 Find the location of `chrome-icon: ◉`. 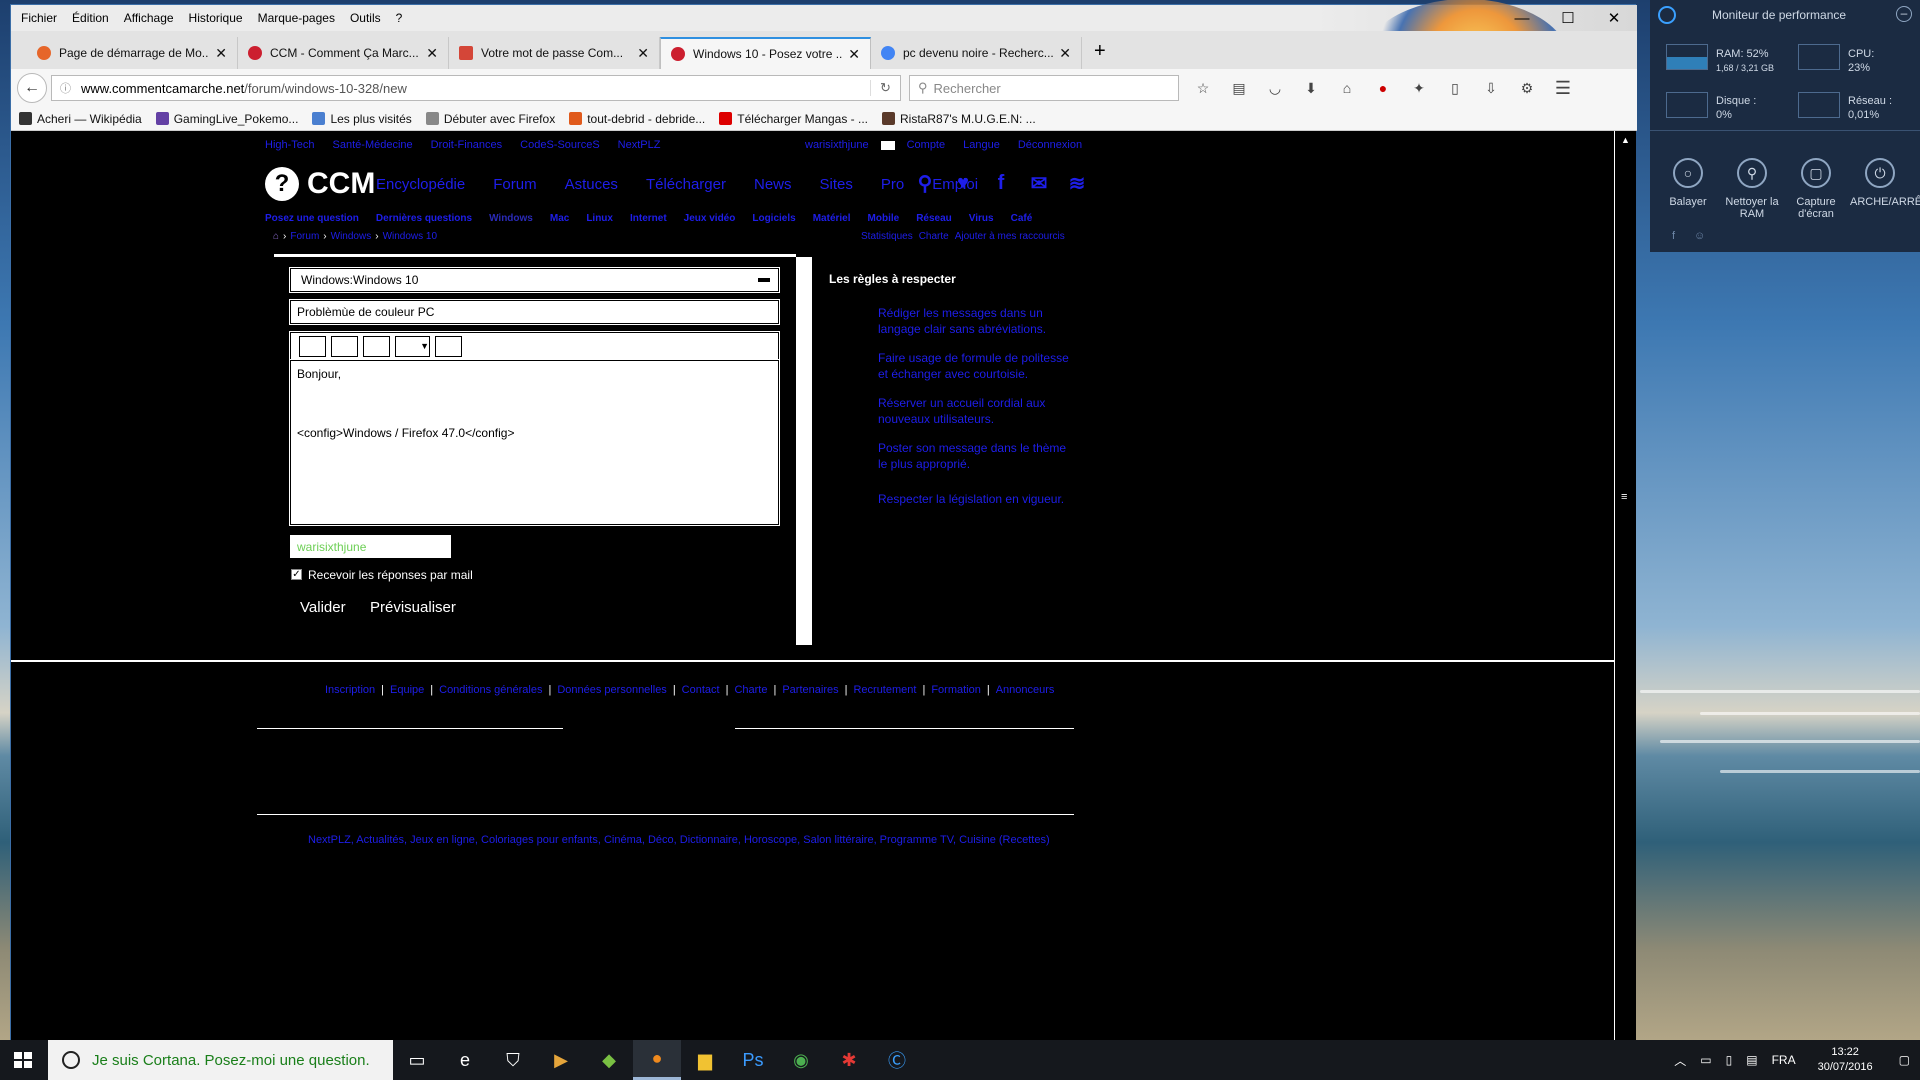

chrome-icon: ◉ is located at coordinates (801, 1060).